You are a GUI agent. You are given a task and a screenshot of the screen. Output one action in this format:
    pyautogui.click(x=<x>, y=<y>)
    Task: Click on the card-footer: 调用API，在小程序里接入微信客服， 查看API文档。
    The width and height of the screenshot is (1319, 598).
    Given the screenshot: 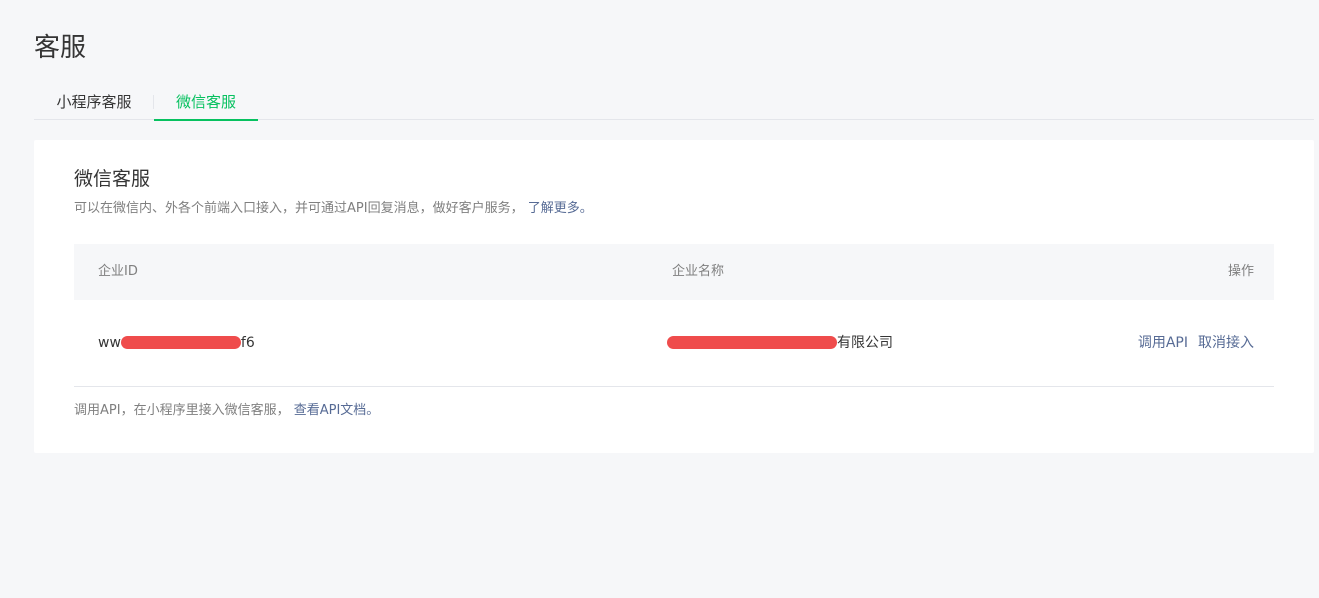 What is the action you would take?
    pyautogui.click(x=226, y=411)
    